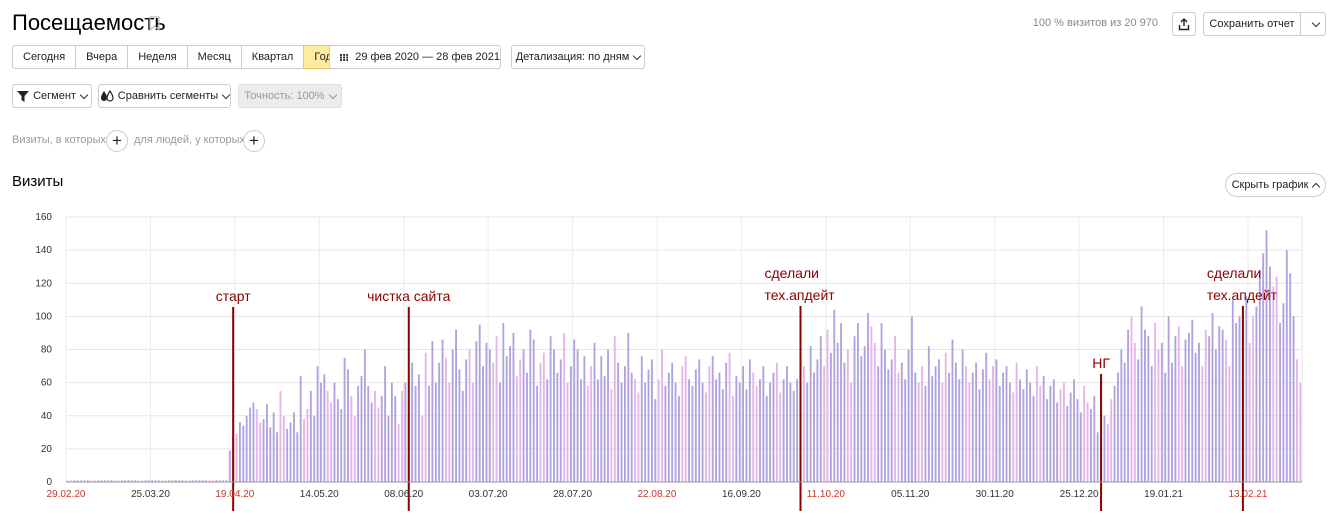 This screenshot has height=525, width=1340. I want to click on plus-icon: +, so click(117, 140).